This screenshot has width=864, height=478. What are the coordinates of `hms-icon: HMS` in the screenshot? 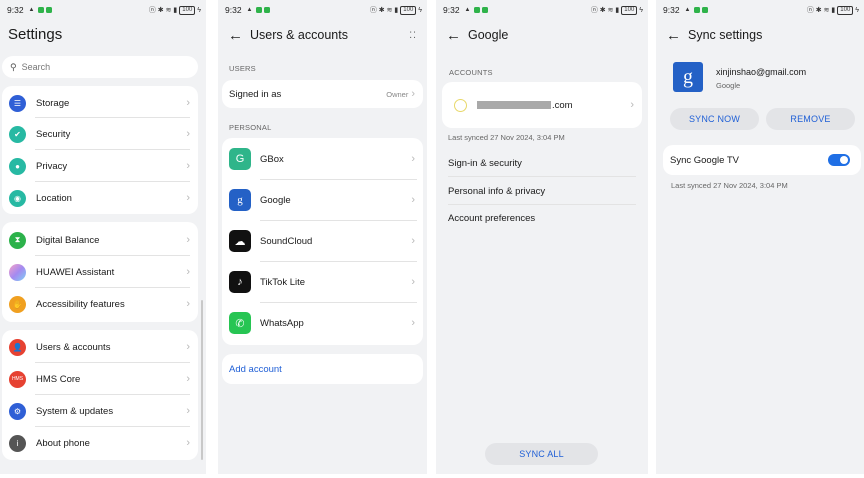 It's located at (17, 379).